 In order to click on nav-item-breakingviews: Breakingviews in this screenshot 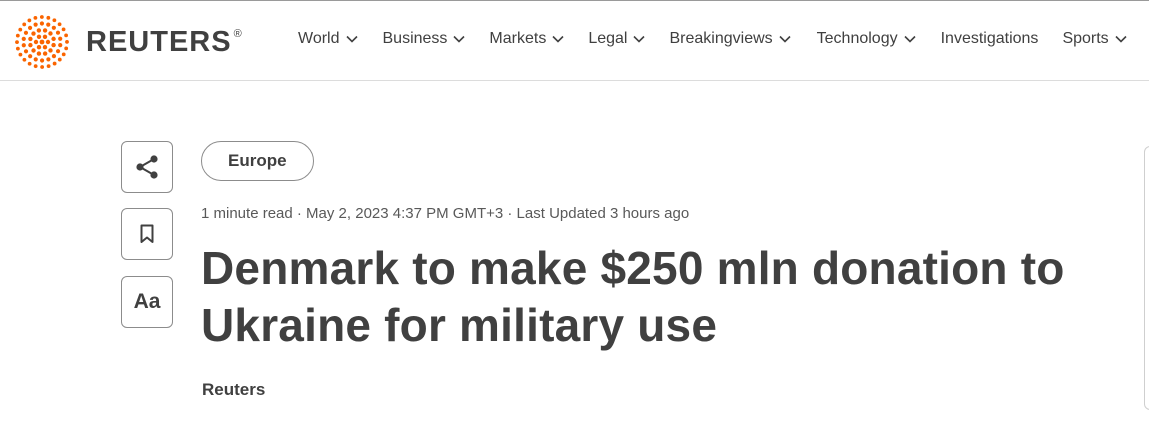, I will do `click(730, 39)`.